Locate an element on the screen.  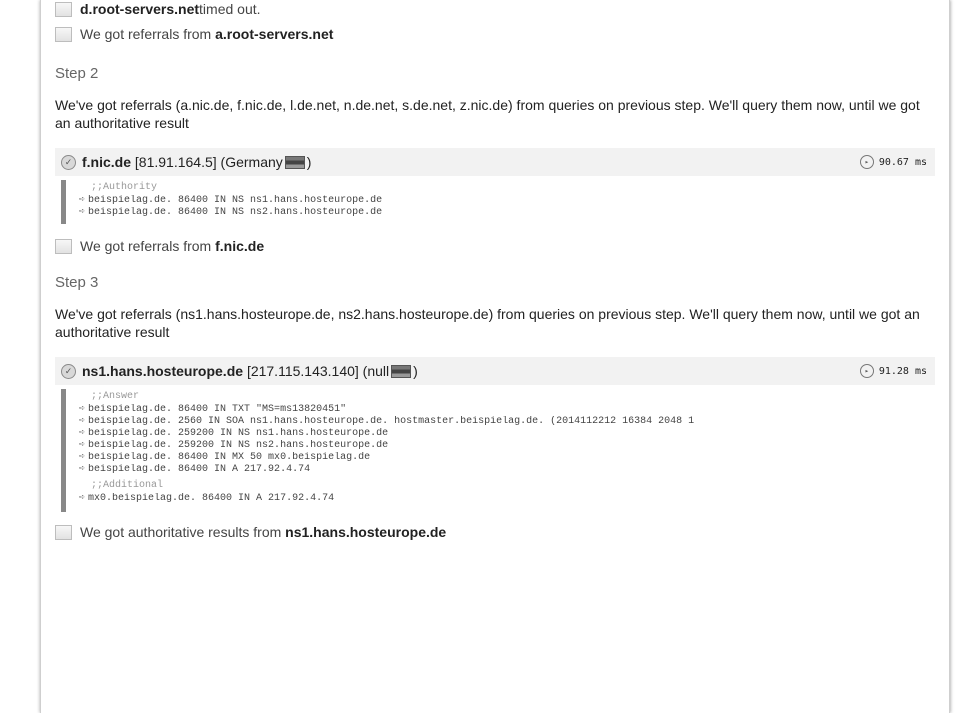
referral-note: We got referrals from a.root-servers.net is located at coordinates (495, 34).